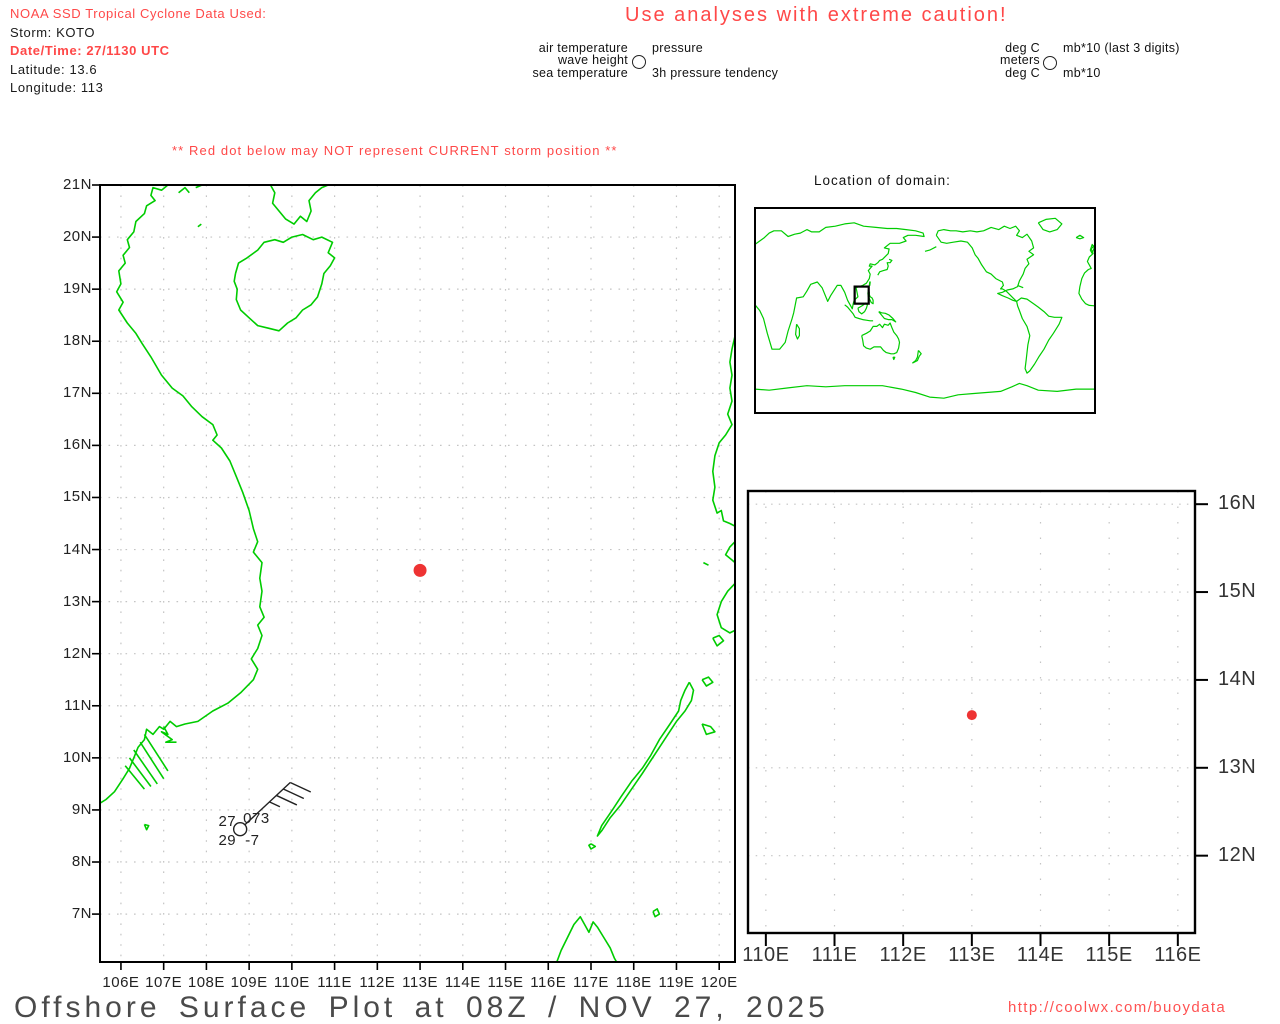 The width and height of the screenshot is (1280, 1024). I want to click on inset-lat-tick-label: 12N, so click(1237, 854).